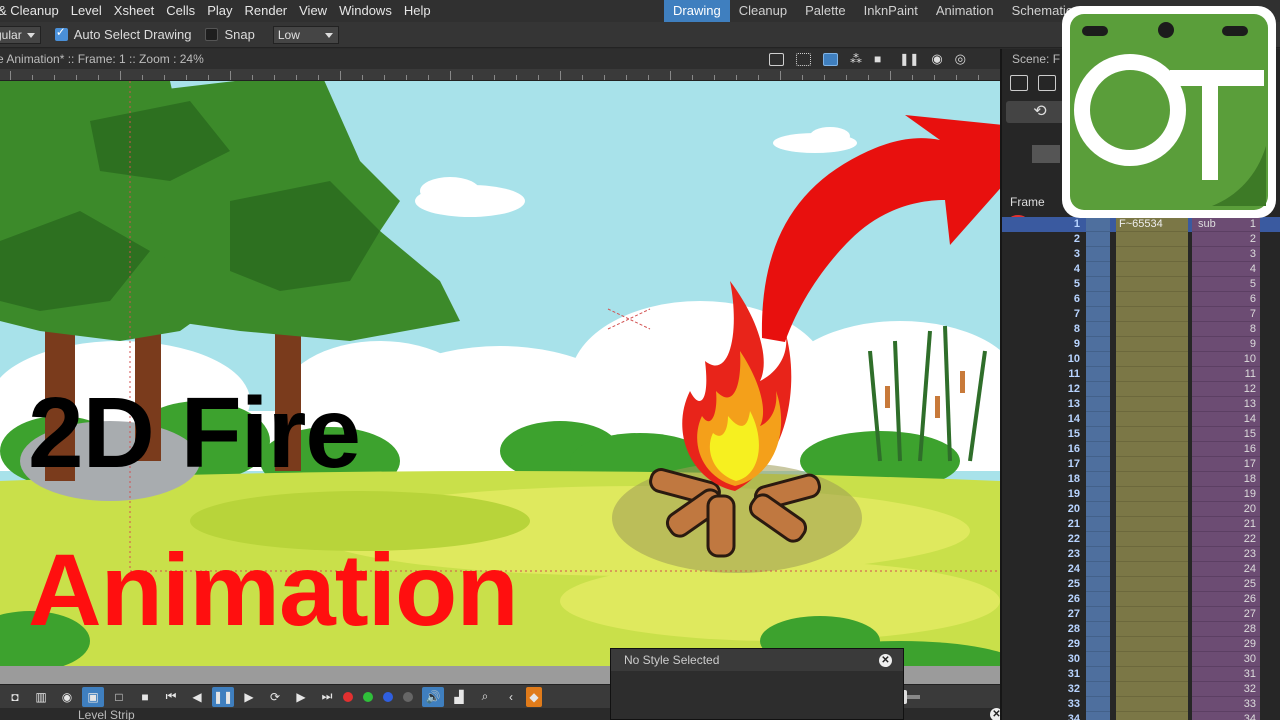  I want to click on alpha-channel-icon, so click(408, 696).